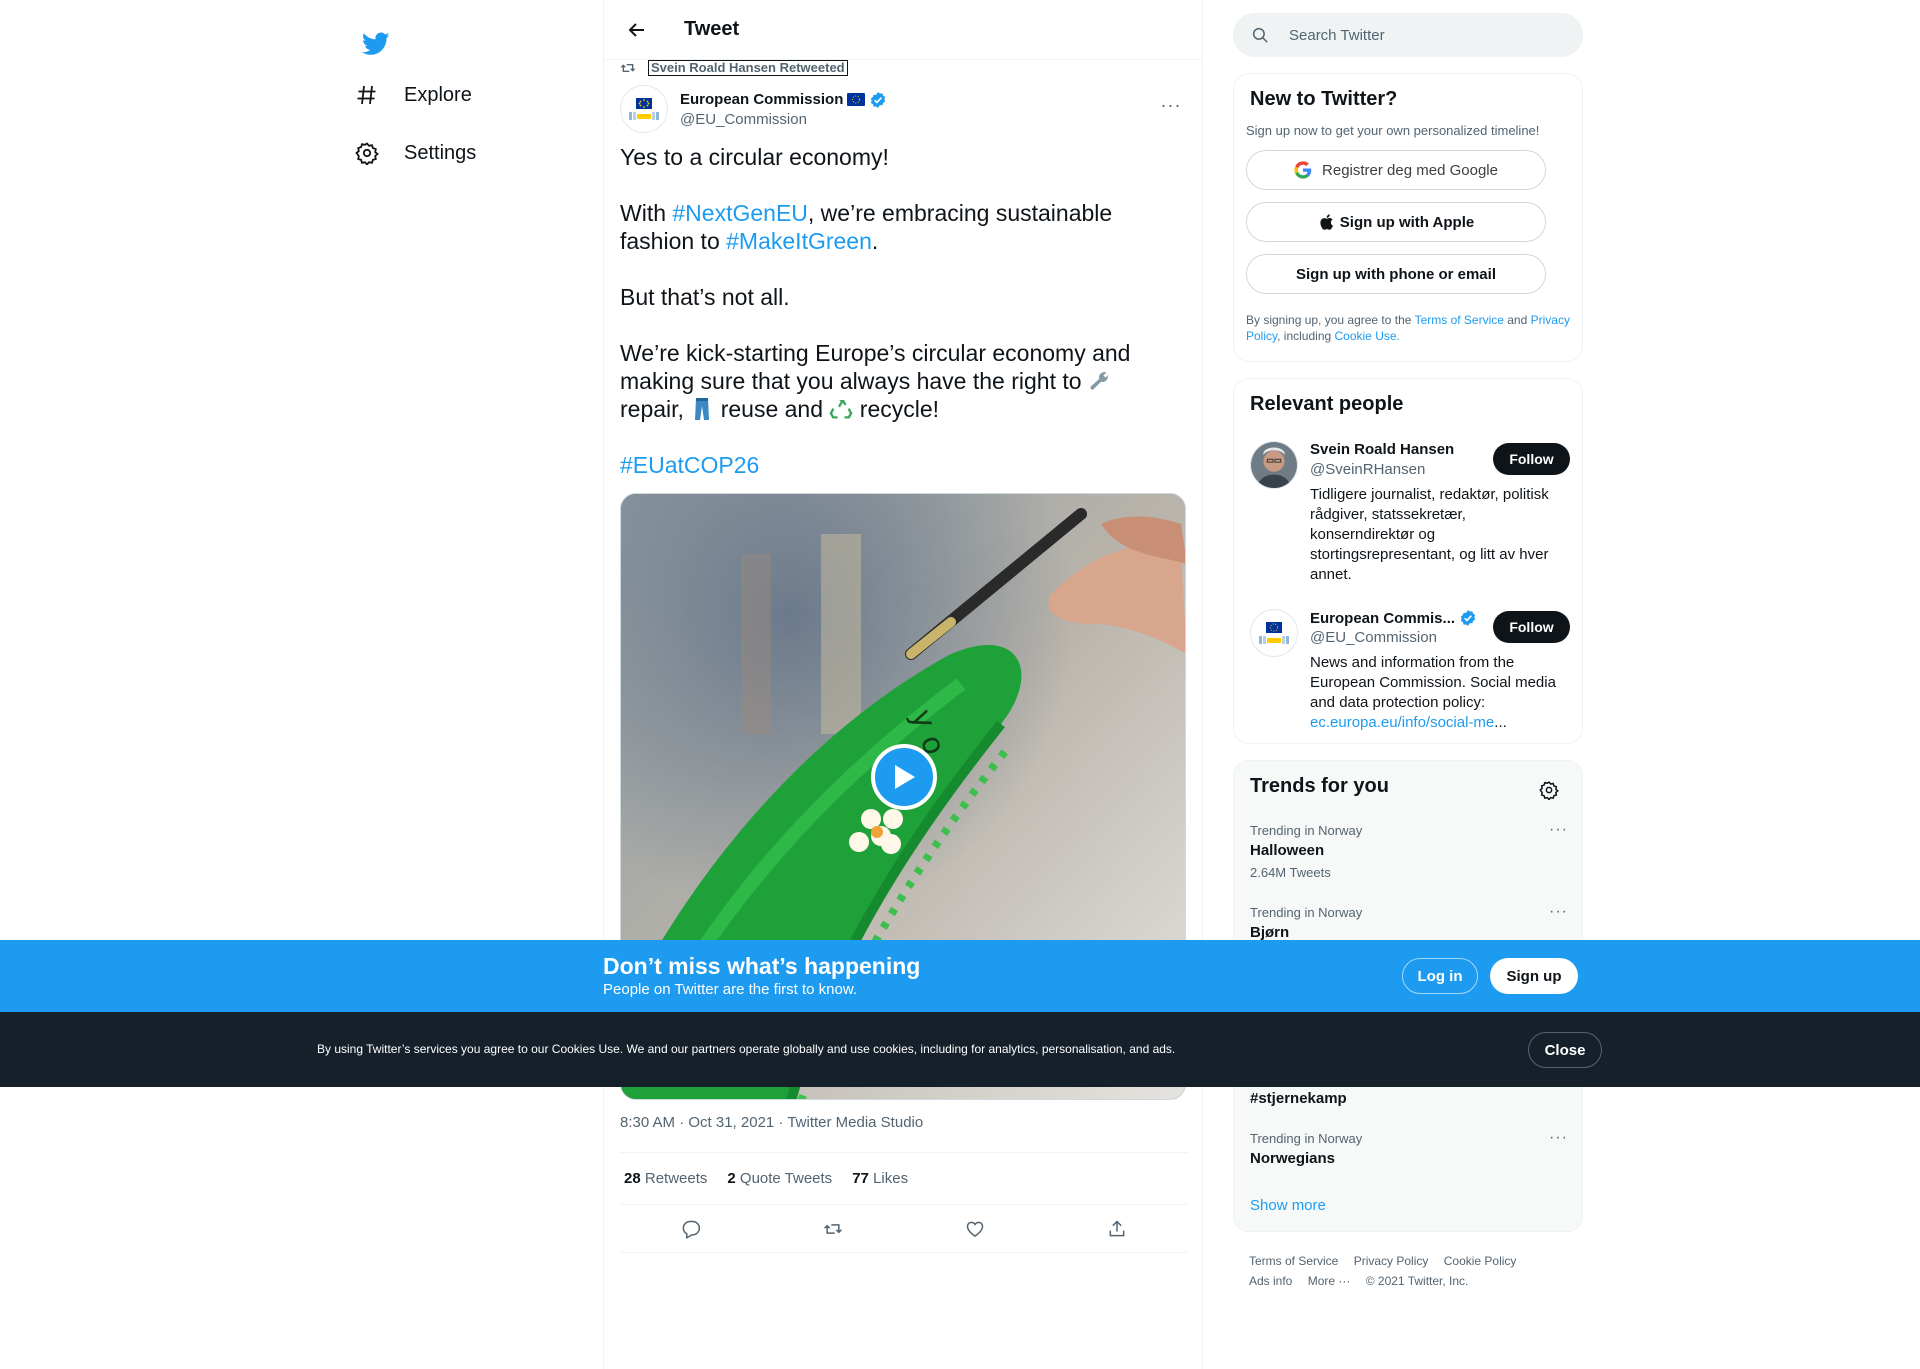  Describe the element at coordinates (1324, 99) in the screenshot. I see `signup-title: New to Twitter?` at that location.